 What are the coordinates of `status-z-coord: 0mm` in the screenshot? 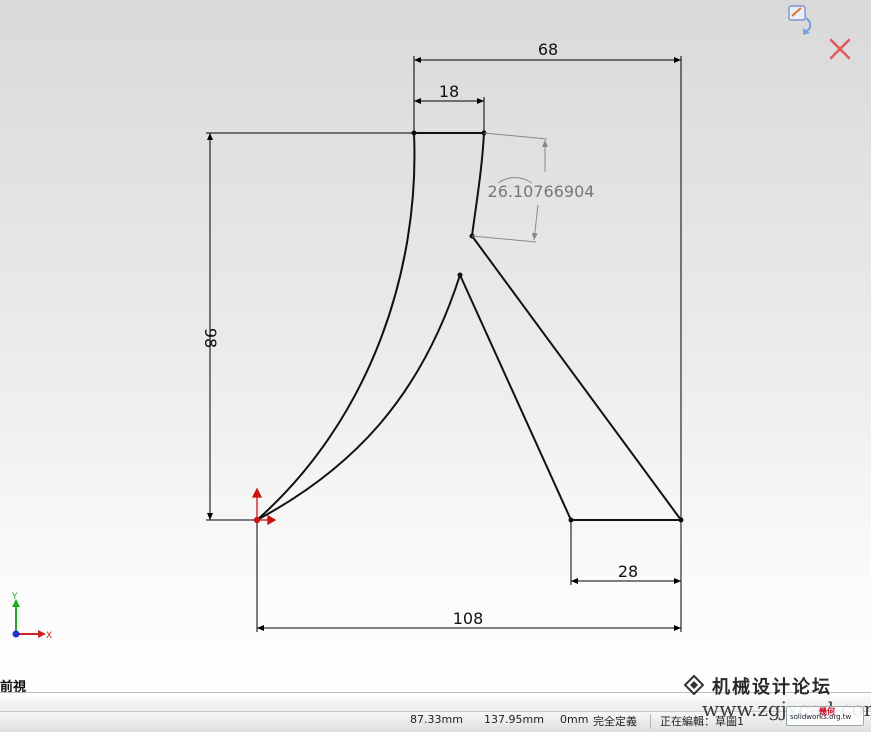 It's located at (574, 719).